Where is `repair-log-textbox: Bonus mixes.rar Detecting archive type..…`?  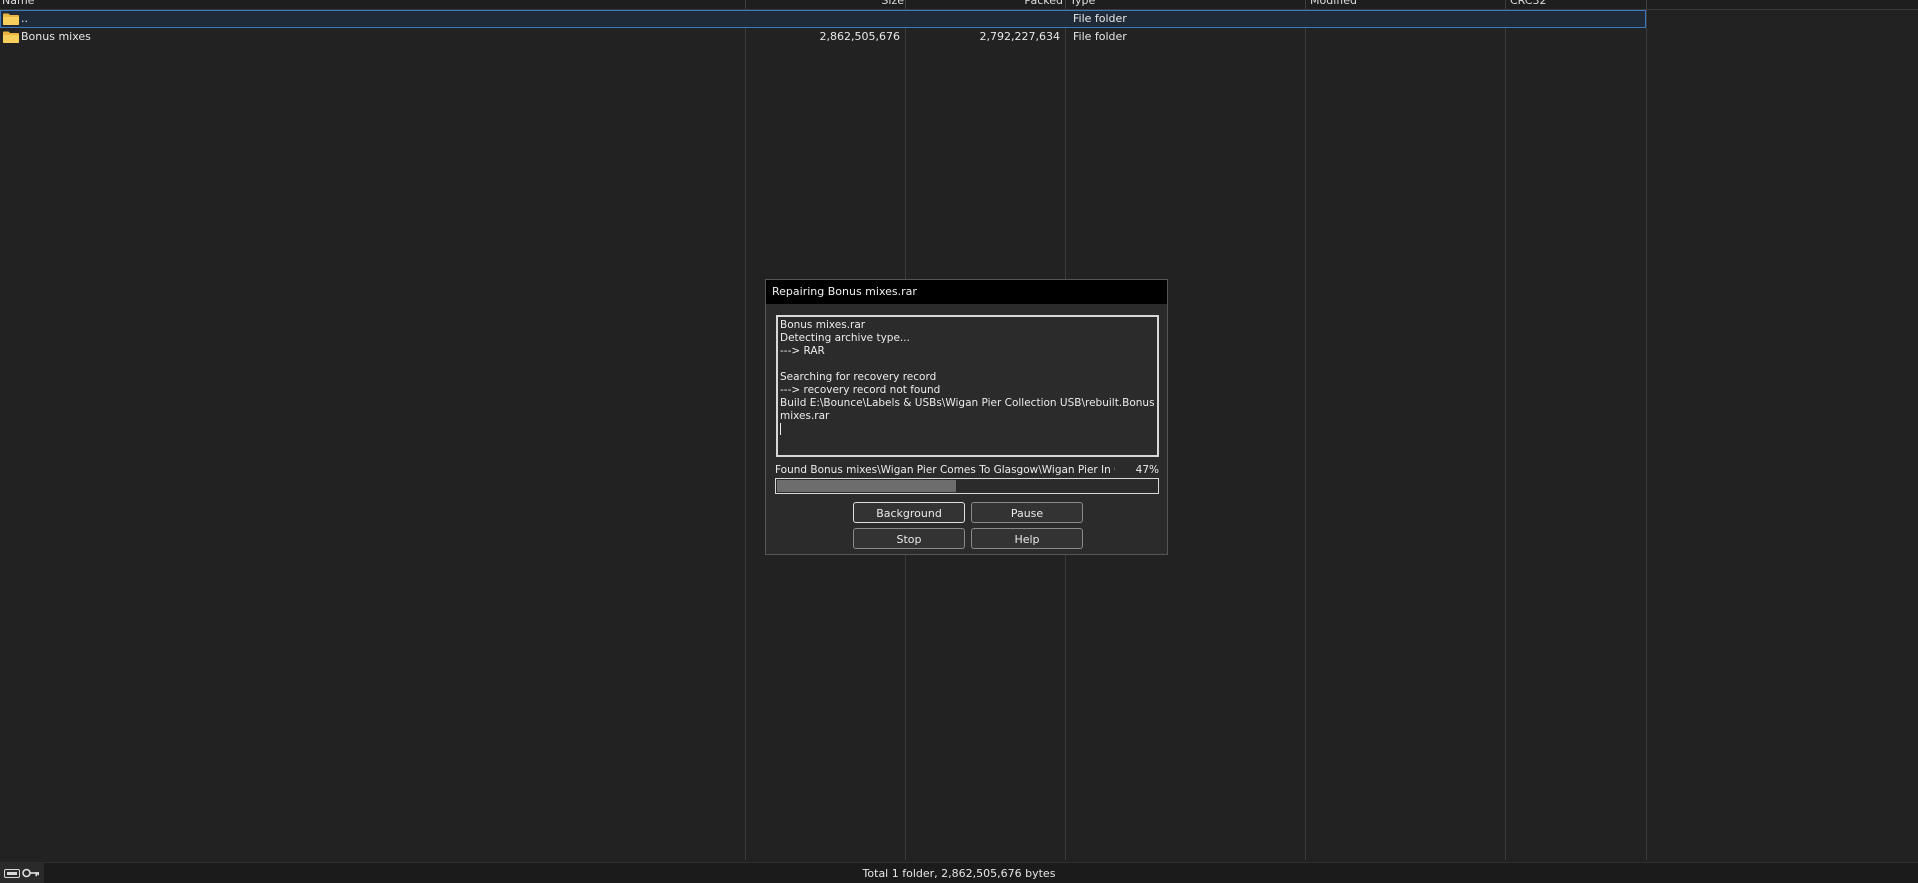
repair-log-textbox: Bonus mixes.rar Detecting archive type..… is located at coordinates (967, 386).